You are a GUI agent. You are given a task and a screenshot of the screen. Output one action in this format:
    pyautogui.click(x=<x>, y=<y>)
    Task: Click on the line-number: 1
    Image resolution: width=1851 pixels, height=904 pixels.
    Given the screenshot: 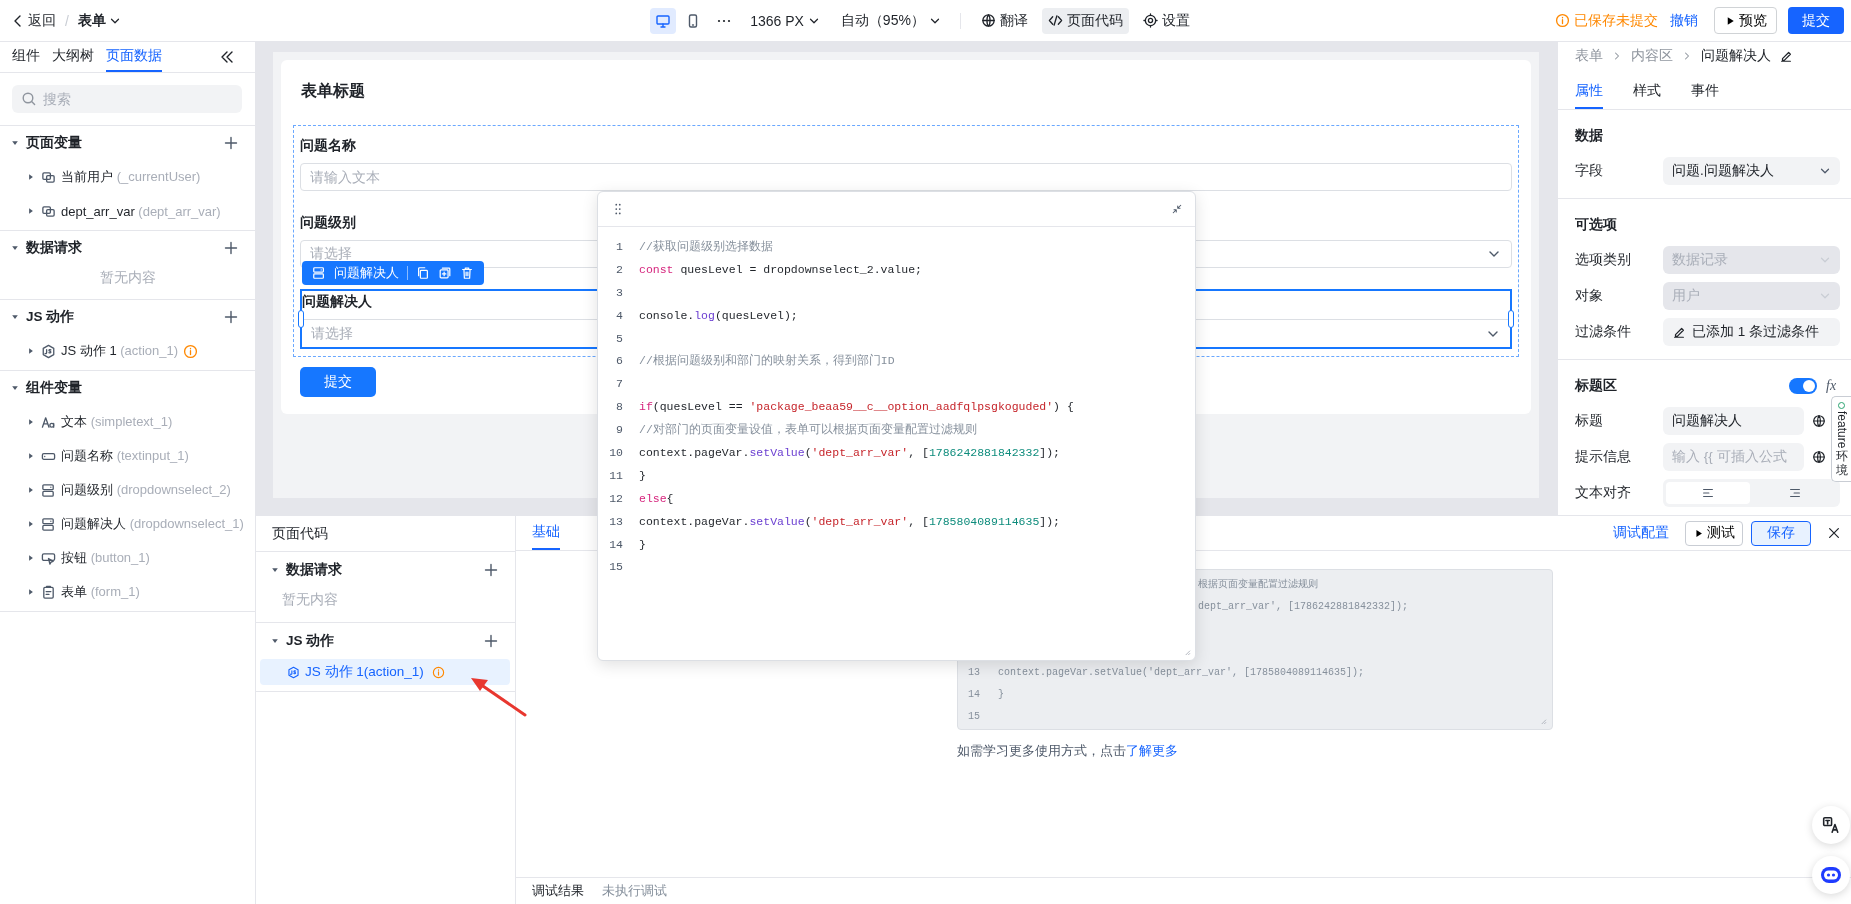 What is the action you would take?
    pyautogui.click(x=619, y=246)
    